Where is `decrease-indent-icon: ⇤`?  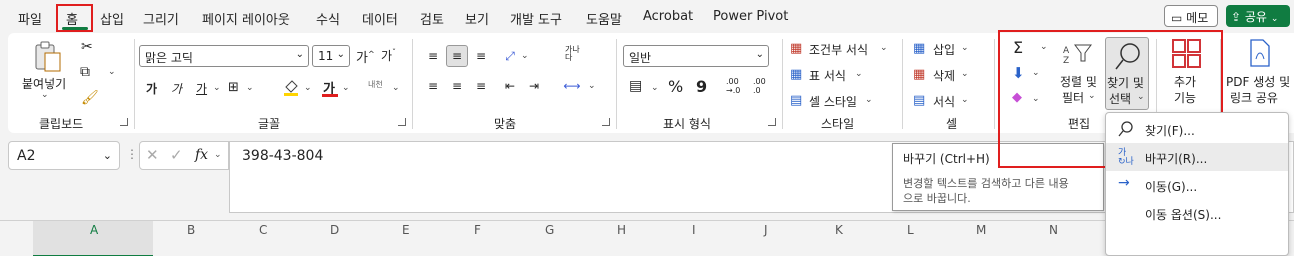 decrease-indent-icon: ⇤ is located at coordinates (510, 86).